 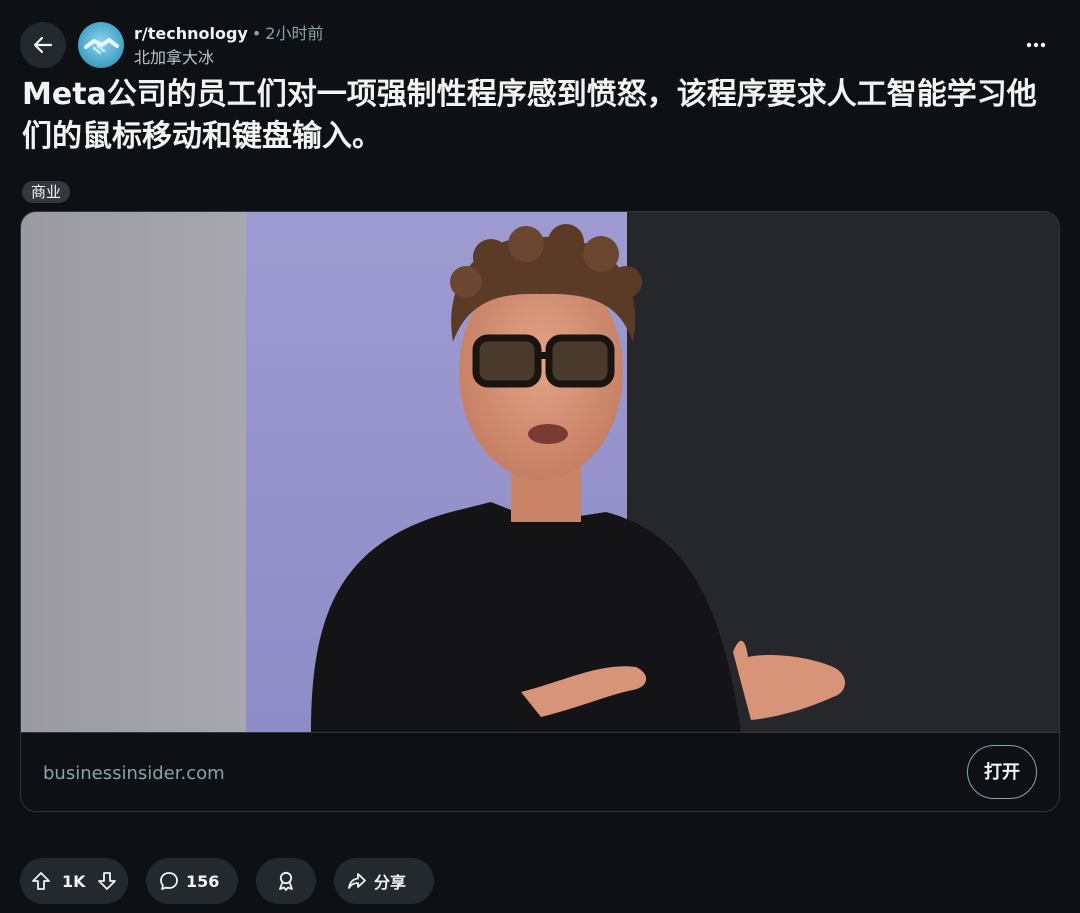 I want to click on vote-count: 1K, so click(x=74, y=881).